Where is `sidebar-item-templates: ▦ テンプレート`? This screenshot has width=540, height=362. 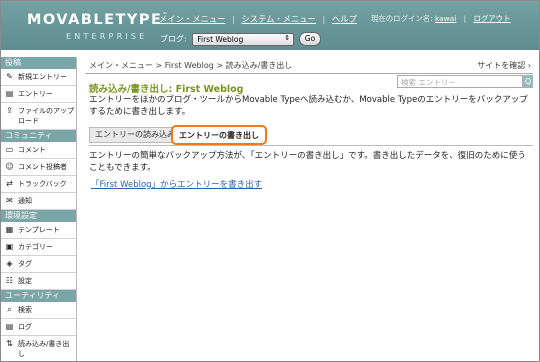
sidebar-item-templates: ▦ テンプレート is located at coordinates (38, 230).